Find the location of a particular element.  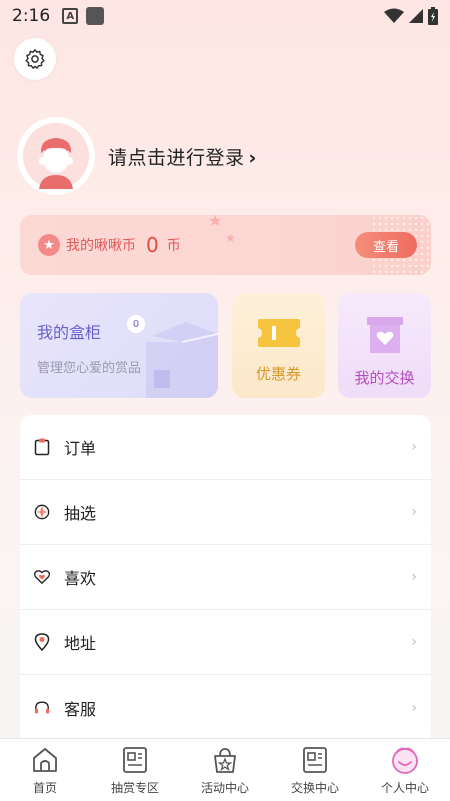

heart-icon is located at coordinates (42, 577).